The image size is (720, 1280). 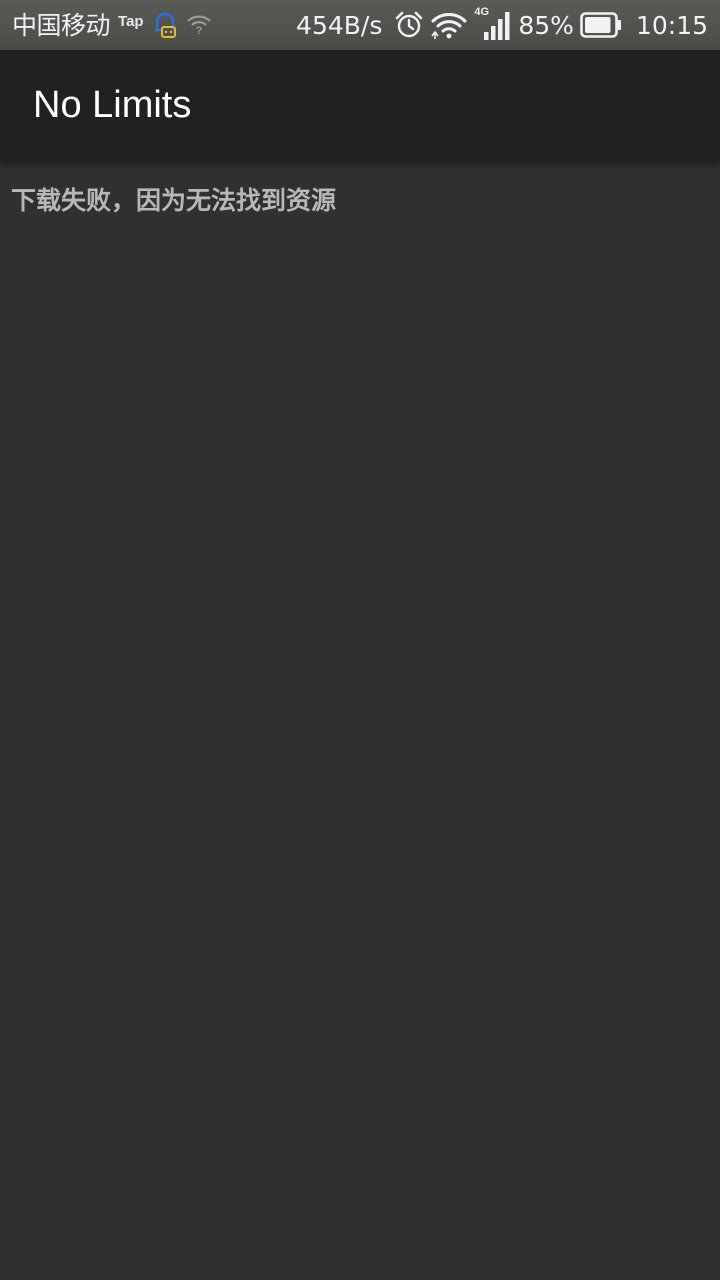 I want to click on wifi-question-icon: ?, so click(x=199, y=25).